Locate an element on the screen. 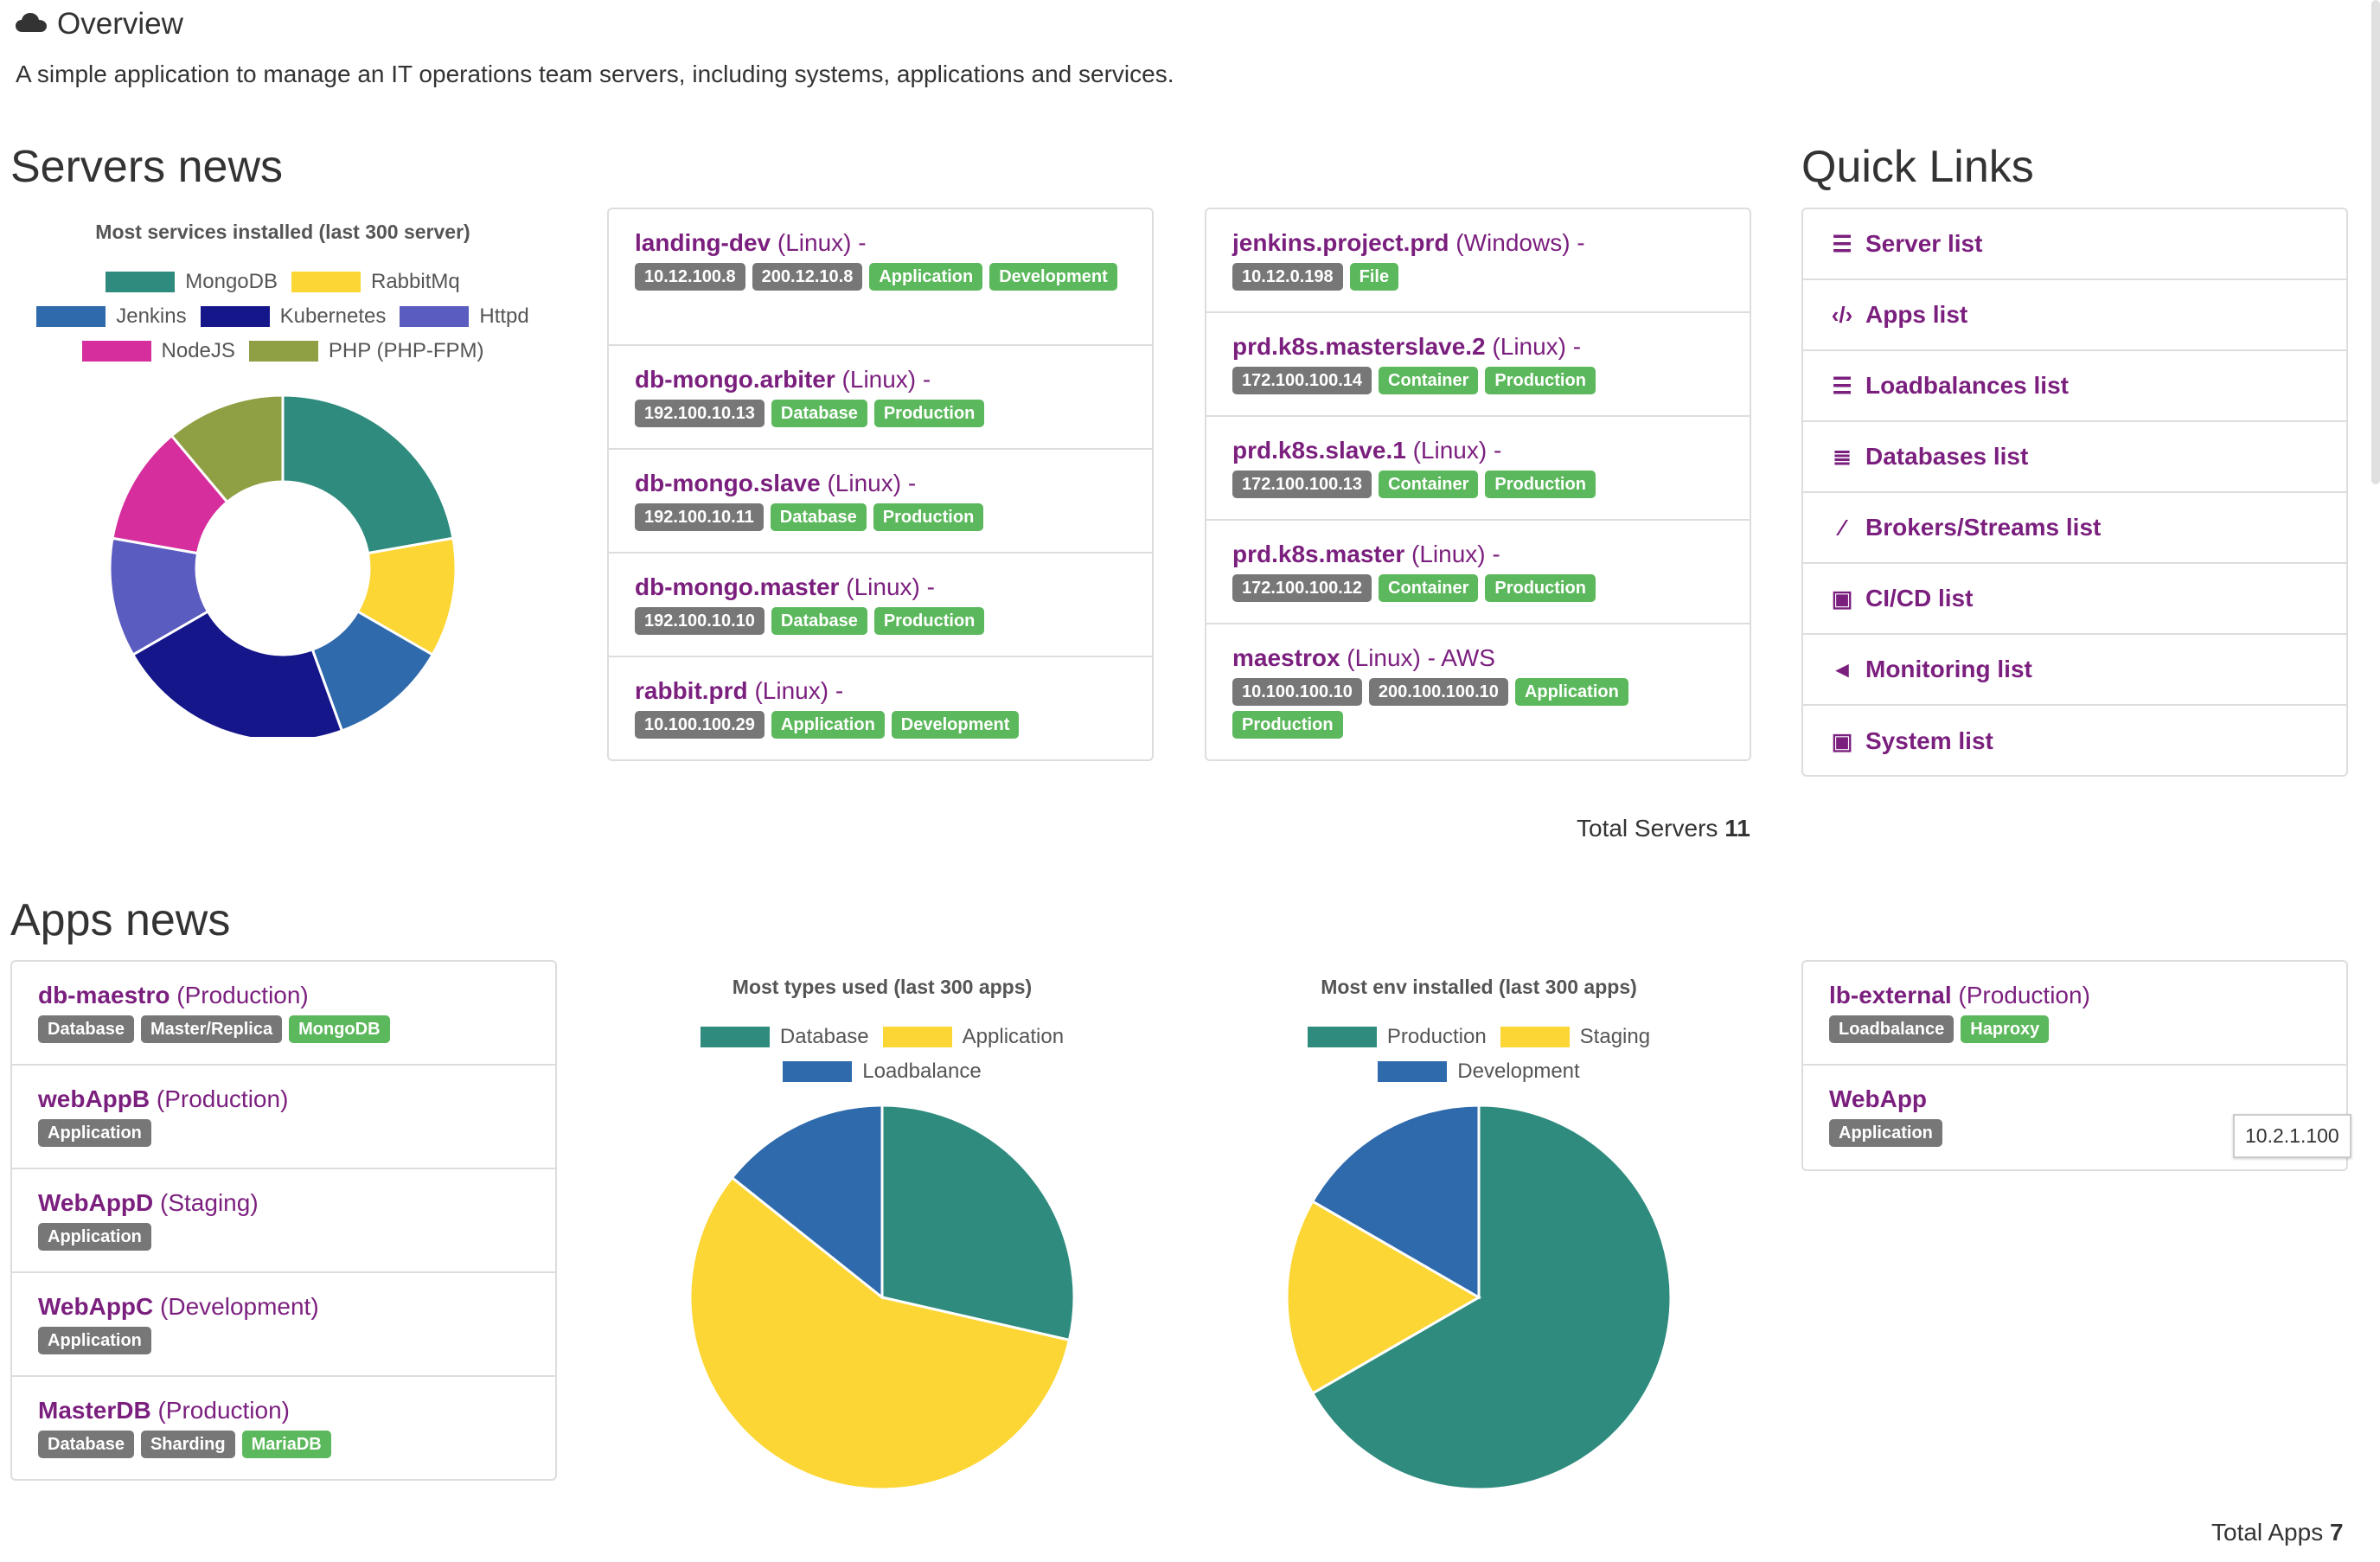 This screenshot has width=2380, height=1562. app-item: WebAppD (Staging) Application is located at coordinates (284, 1221).